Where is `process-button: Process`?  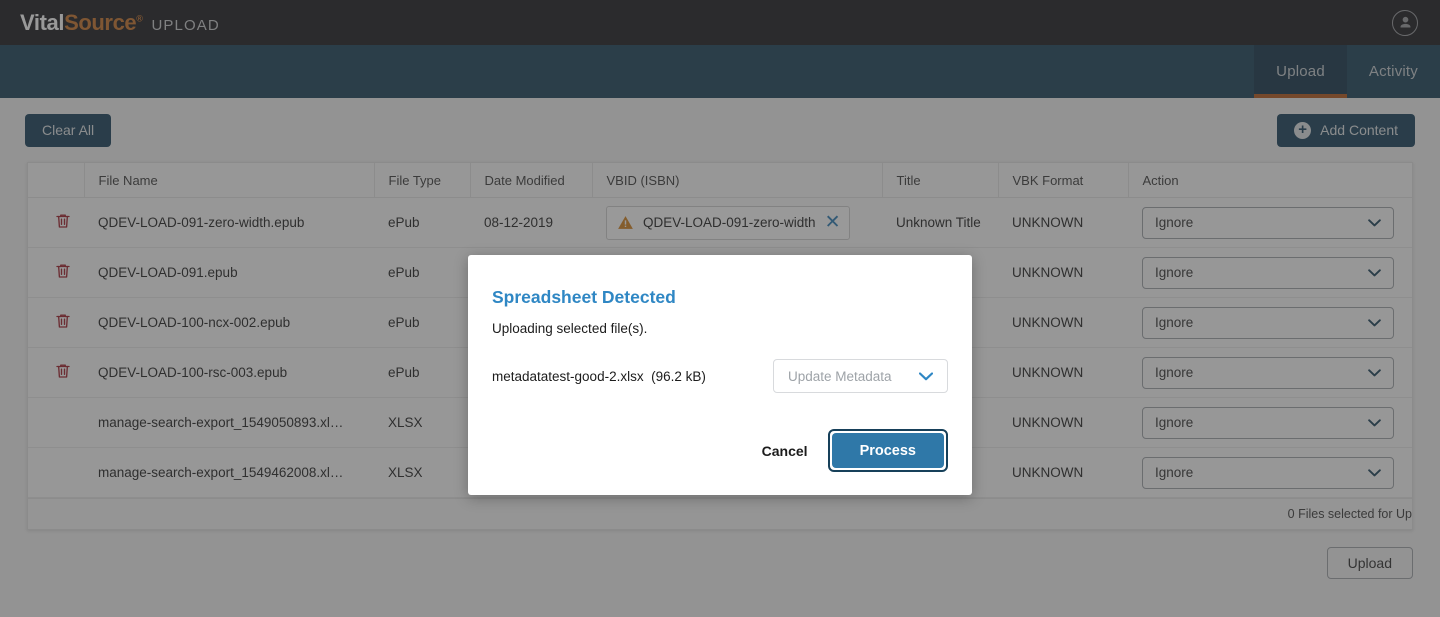
process-button: Process is located at coordinates (887, 450).